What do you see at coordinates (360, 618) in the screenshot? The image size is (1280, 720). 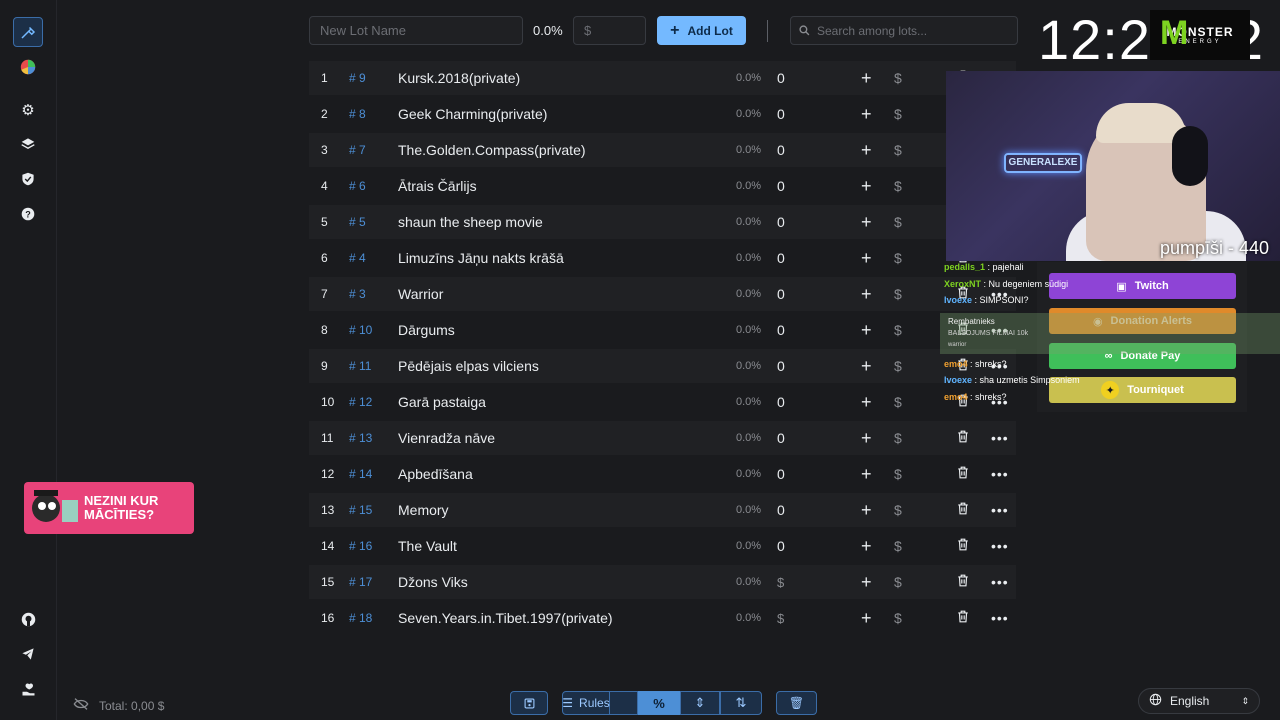 I see `lot-id-link: # 18` at bounding box center [360, 618].